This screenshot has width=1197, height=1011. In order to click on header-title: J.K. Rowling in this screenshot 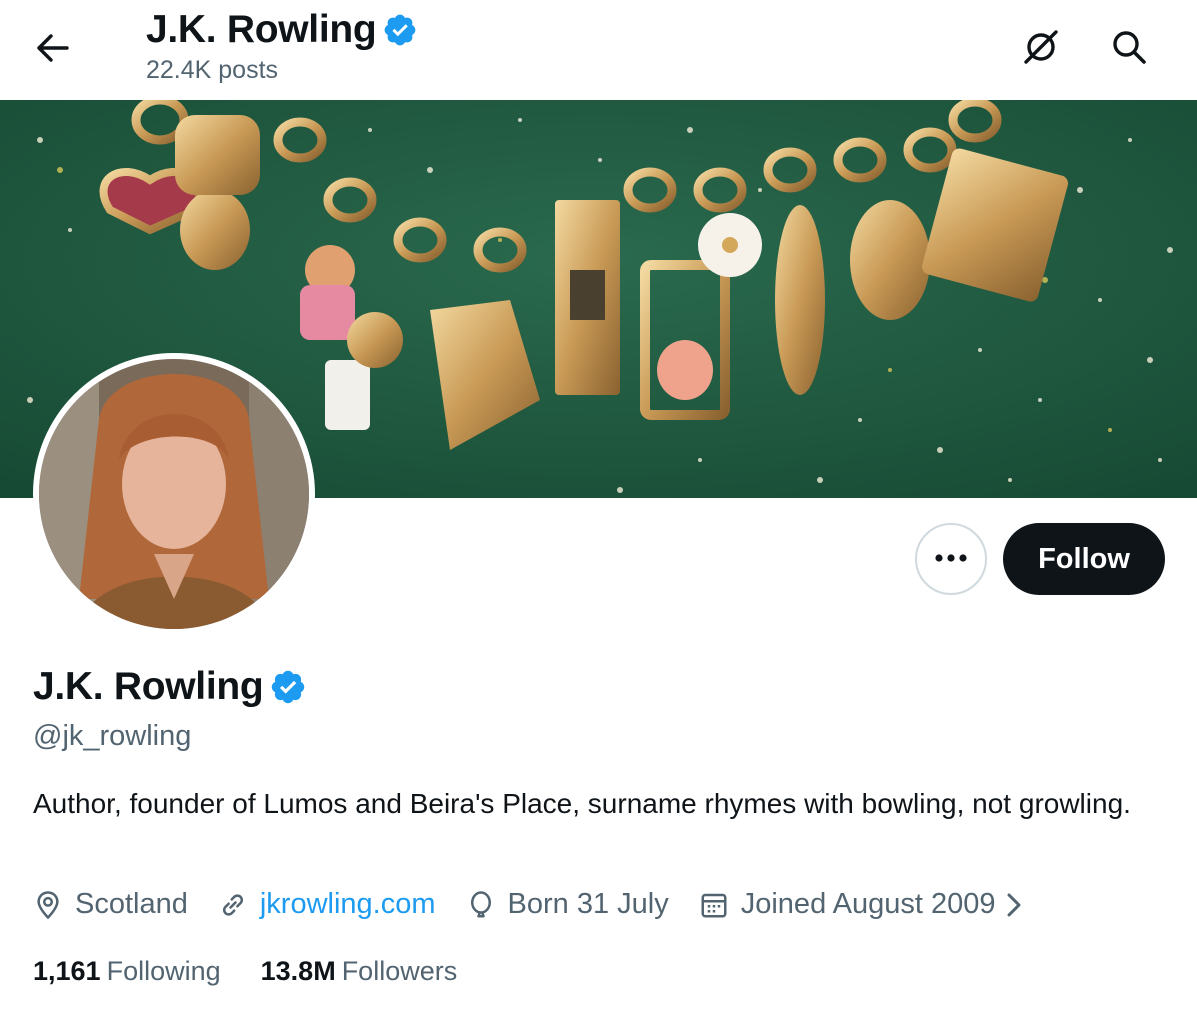, I will do `click(261, 29)`.